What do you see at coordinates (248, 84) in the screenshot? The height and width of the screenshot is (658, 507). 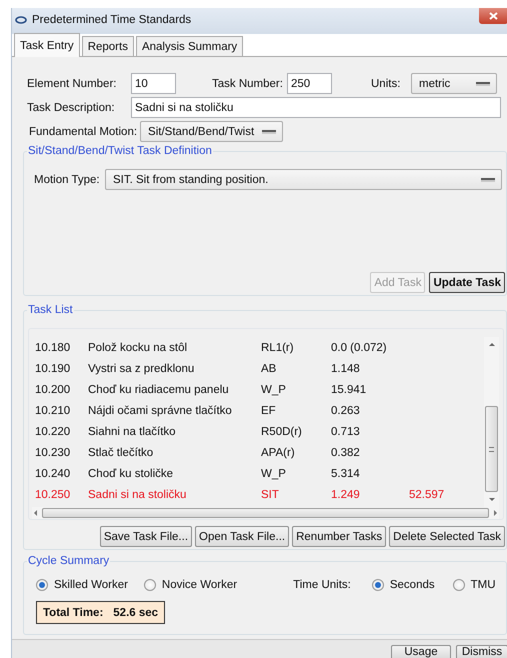 I see `field-label: Task Number:` at bounding box center [248, 84].